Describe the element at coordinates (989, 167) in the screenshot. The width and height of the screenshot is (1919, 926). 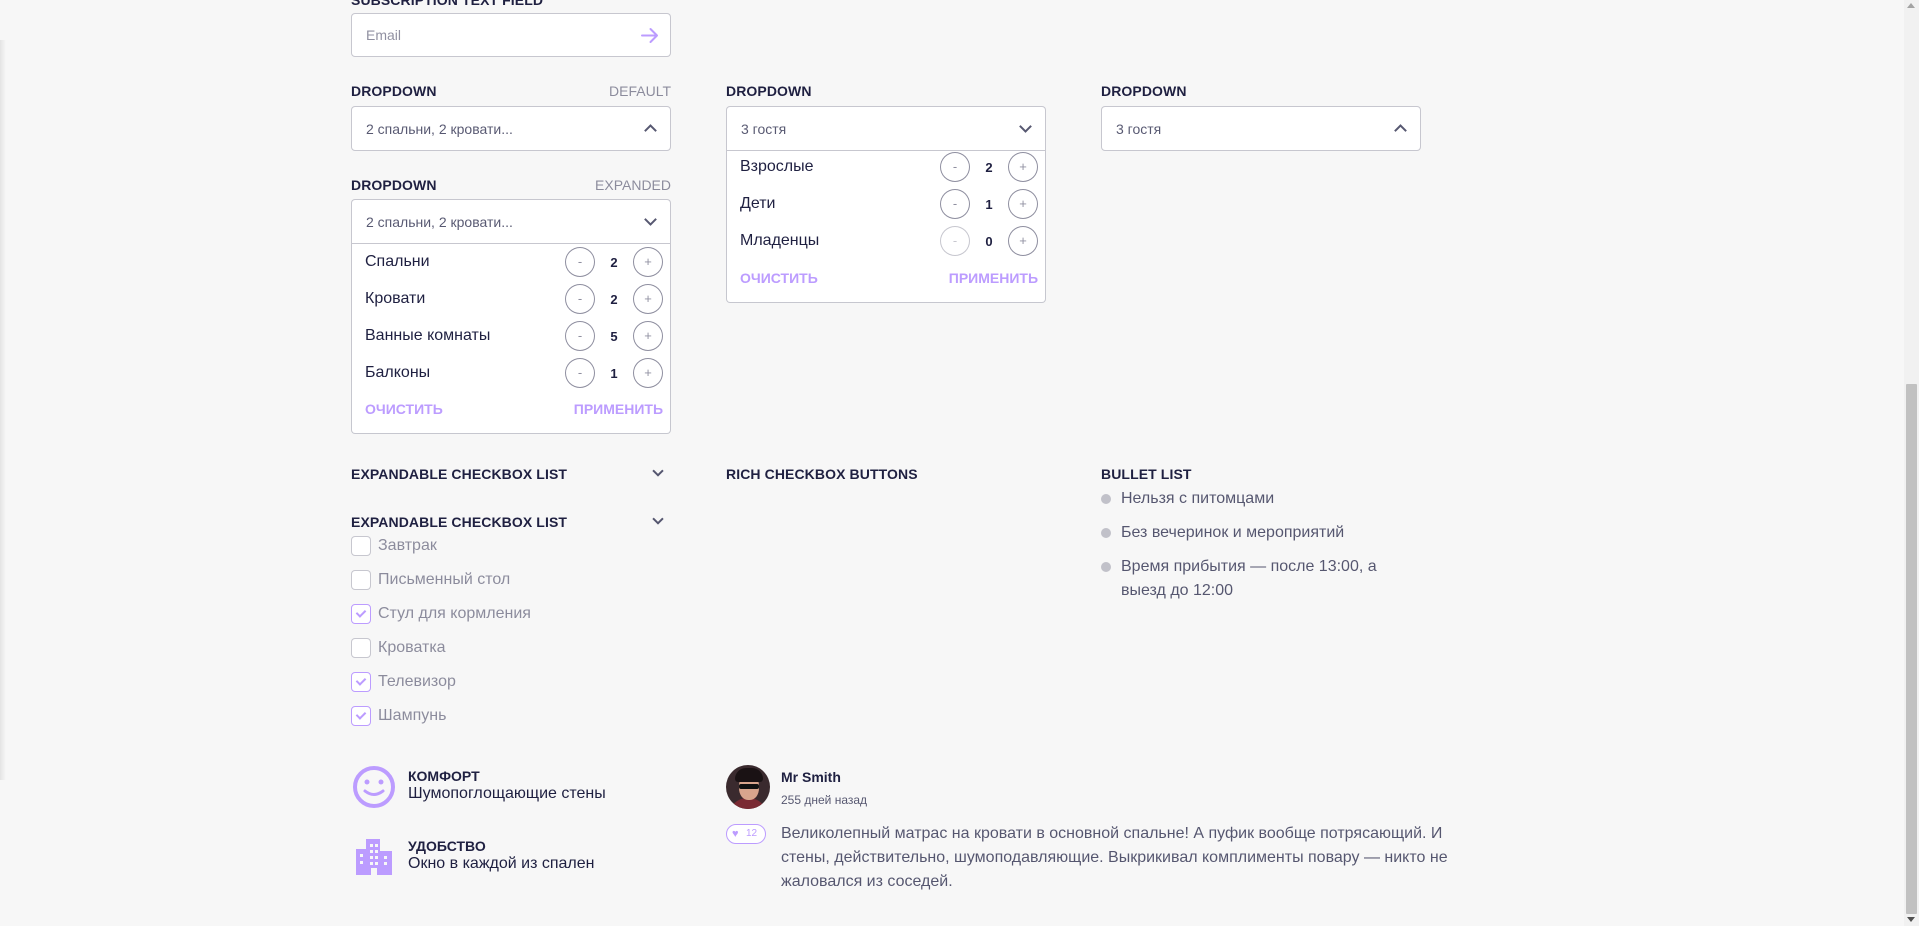
I see `count-adults: 2` at that location.